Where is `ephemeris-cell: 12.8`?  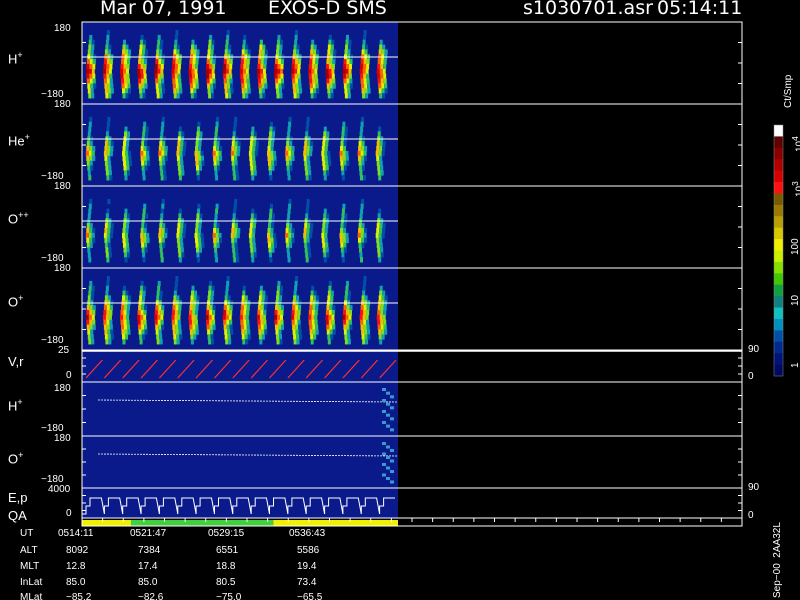 ephemeris-cell: 12.8 is located at coordinates (76, 566).